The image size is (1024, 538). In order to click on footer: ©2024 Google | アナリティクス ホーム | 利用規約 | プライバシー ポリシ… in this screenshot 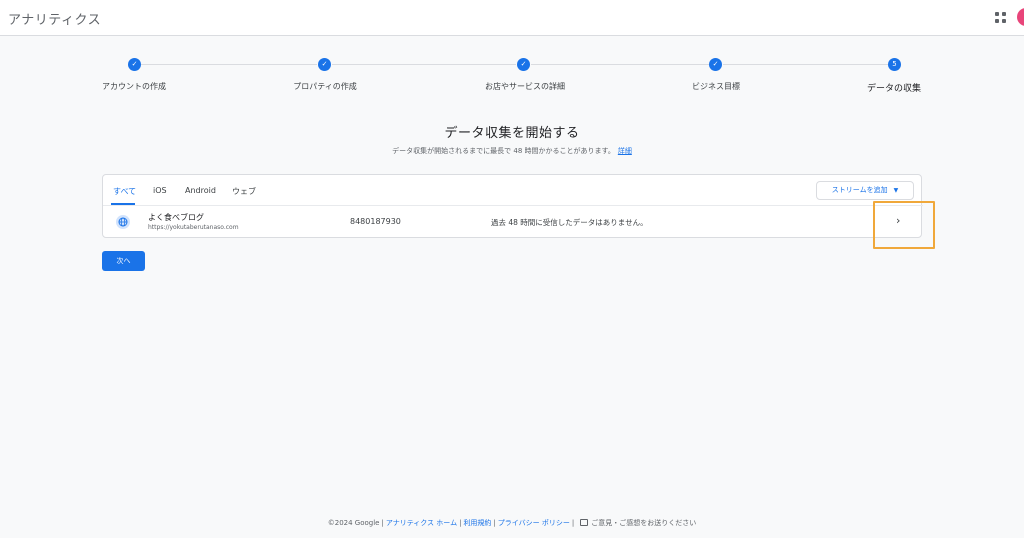, I will do `click(512, 523)`.